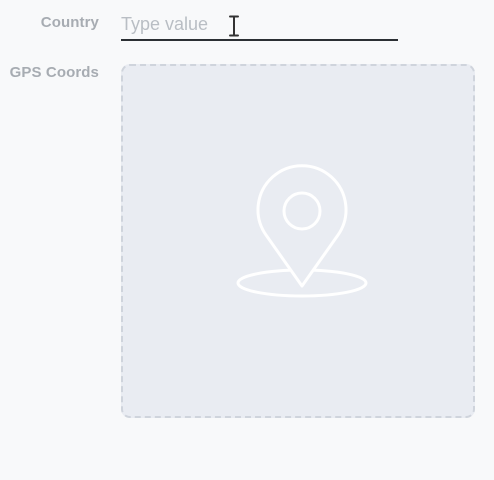 This screenshot has height=480, width=494. I want to click on country-label: Country, so click(69, 22).